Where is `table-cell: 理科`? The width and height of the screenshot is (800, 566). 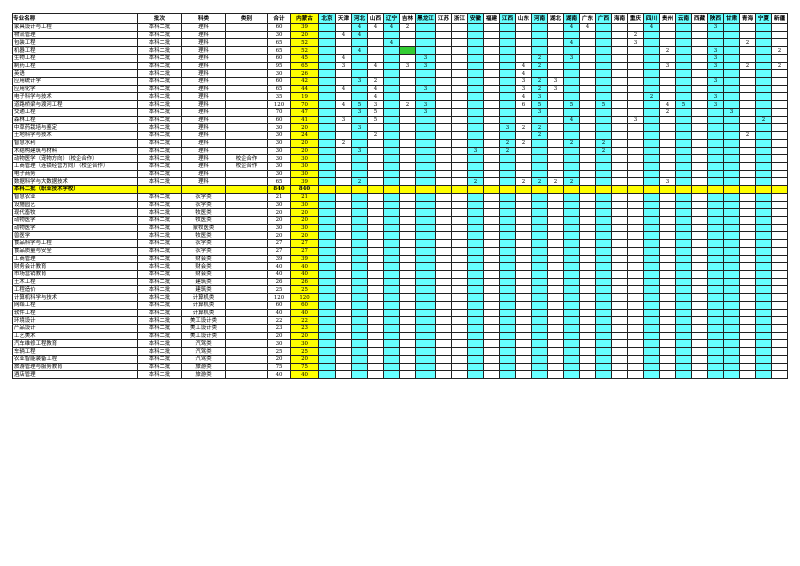
table-cell: 理科 is located at coordinates (203, 166).